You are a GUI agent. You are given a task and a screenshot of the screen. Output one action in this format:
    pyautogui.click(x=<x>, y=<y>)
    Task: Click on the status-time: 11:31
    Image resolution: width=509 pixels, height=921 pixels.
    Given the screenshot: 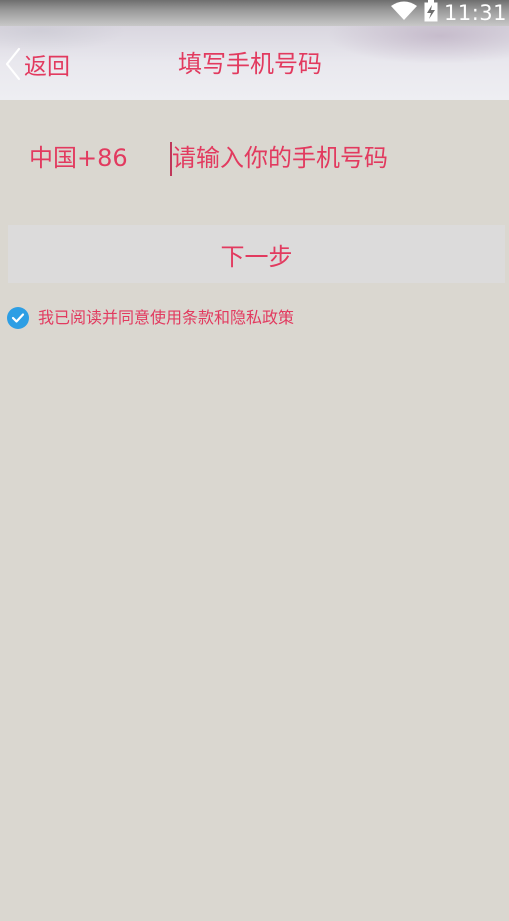 What is the action you would take?
    pyautogui.click(x=475, y=13)
    